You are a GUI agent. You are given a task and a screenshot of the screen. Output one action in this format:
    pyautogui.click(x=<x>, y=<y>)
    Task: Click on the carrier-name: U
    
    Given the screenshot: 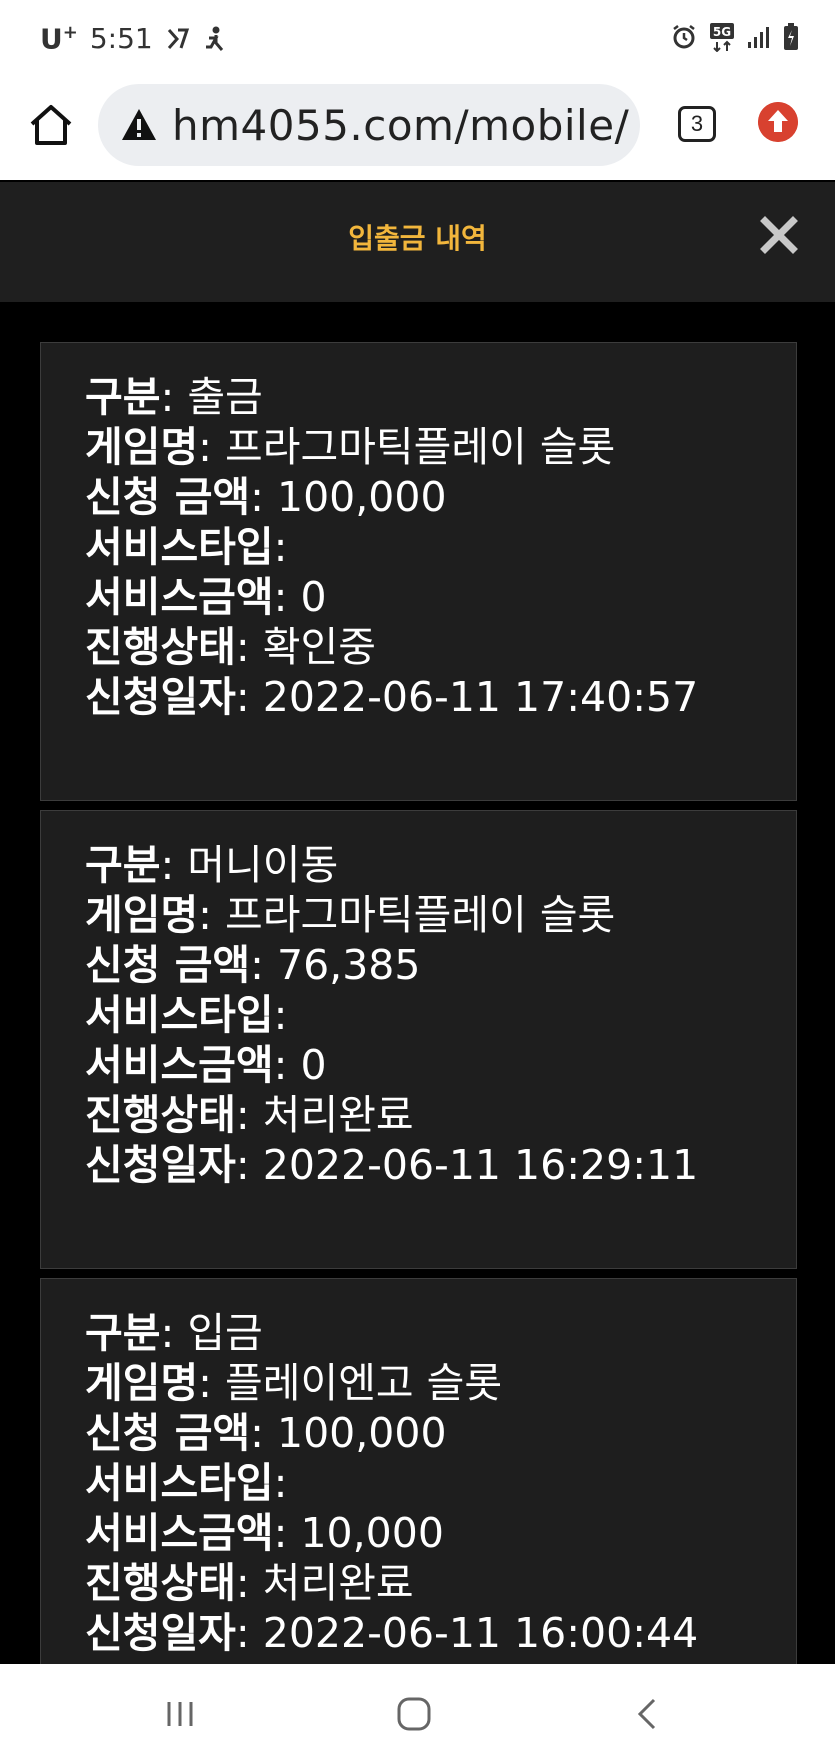 What is the action you would take?
    pyautogui.click(x=51, y=39)
    